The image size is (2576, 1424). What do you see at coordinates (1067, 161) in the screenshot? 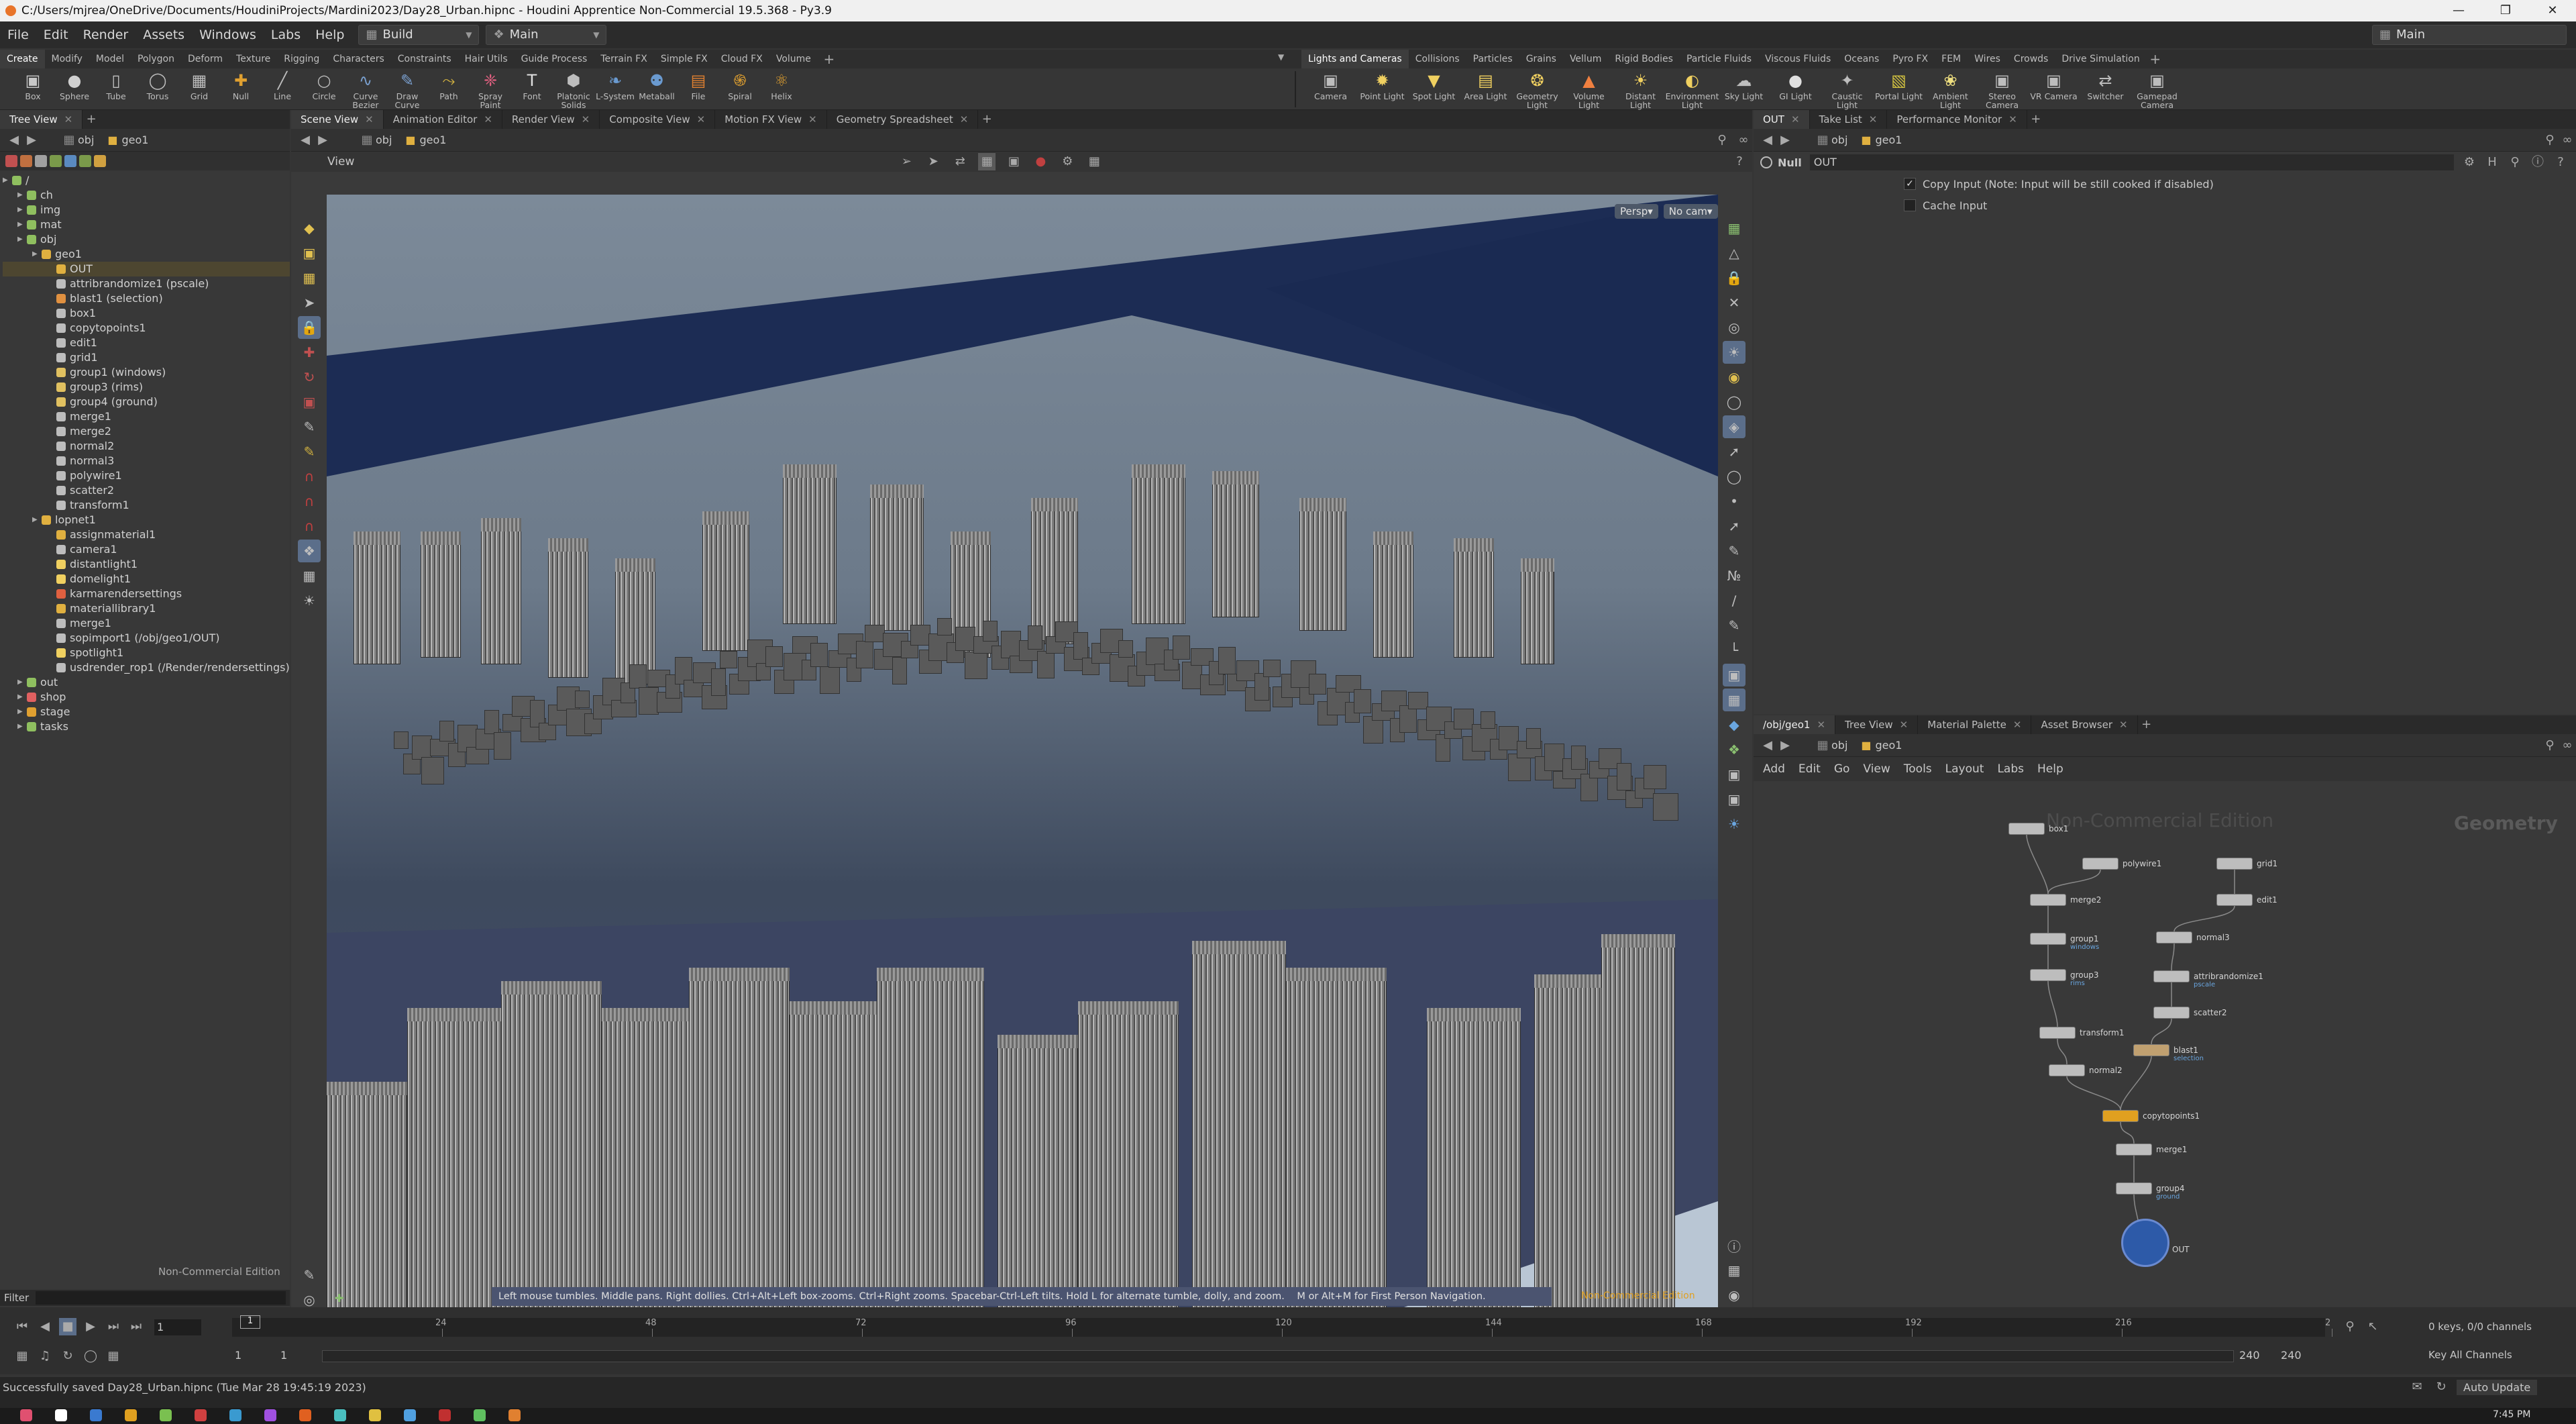
I see `snapshot-icon: ⚙` at bounding box center [1067, 161].